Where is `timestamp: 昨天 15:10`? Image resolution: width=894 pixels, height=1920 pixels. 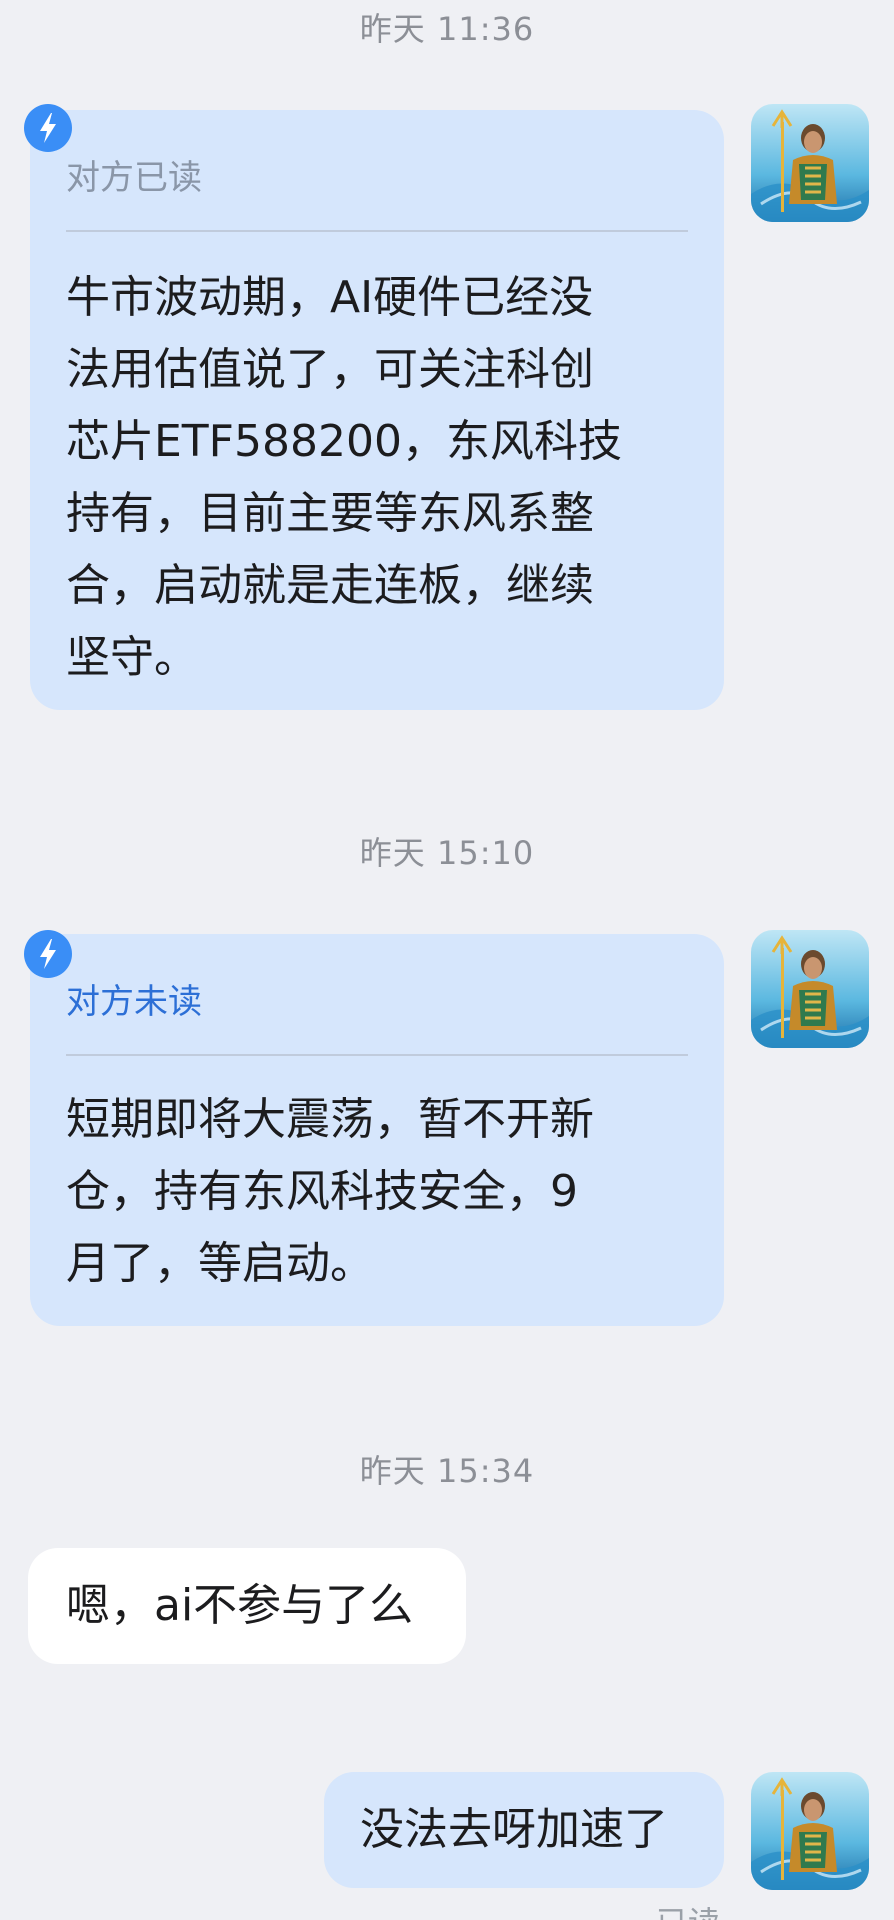
timestamp: 昨天 15:10 is located at coordinates (447, 853).